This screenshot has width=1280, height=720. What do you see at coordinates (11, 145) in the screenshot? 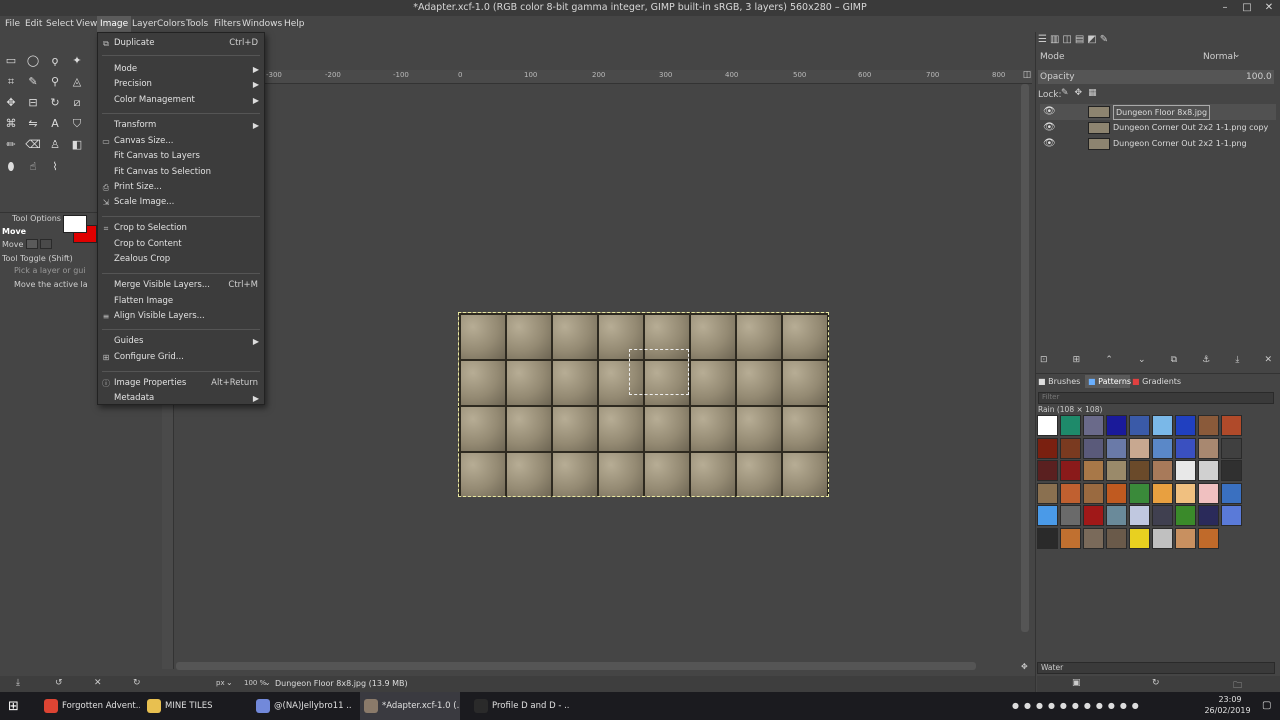
I see `paintbrush-tool-icon: ✏` at bounding box center [11, 145].